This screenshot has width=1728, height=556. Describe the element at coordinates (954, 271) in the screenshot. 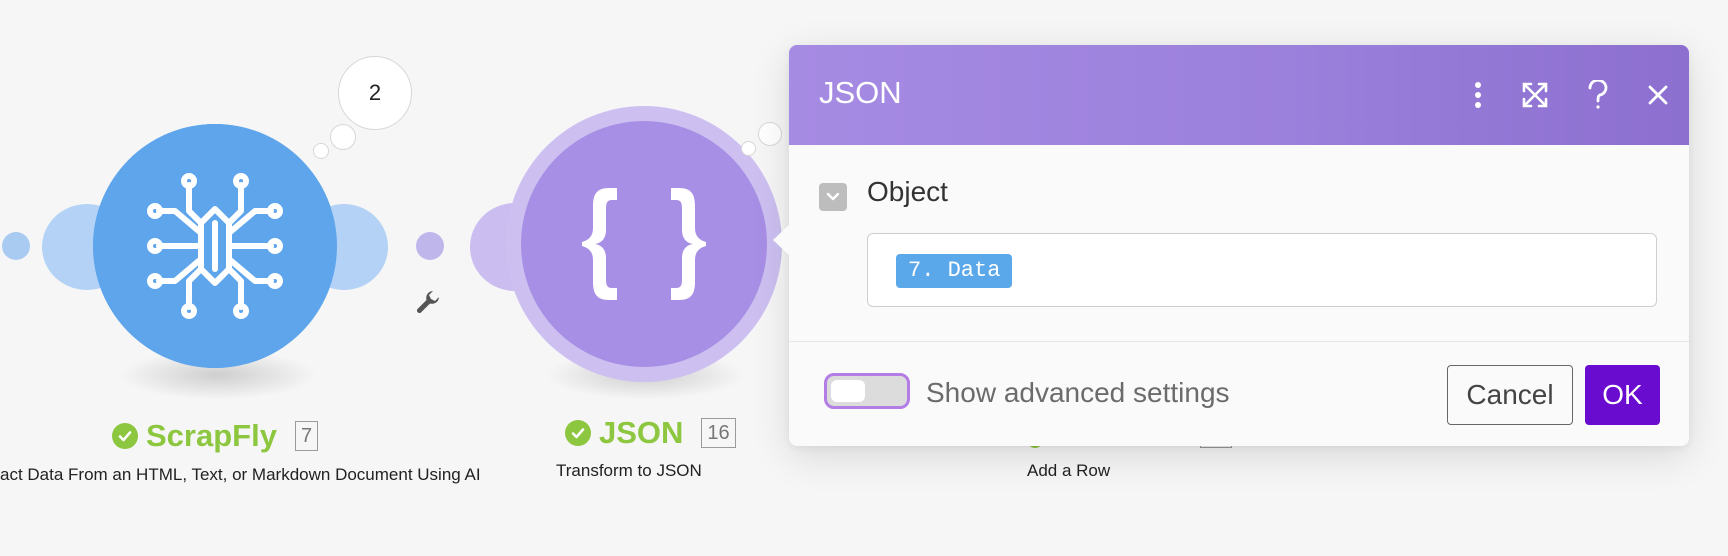

I see `mapped-value-pill: 7. Data` at that location.